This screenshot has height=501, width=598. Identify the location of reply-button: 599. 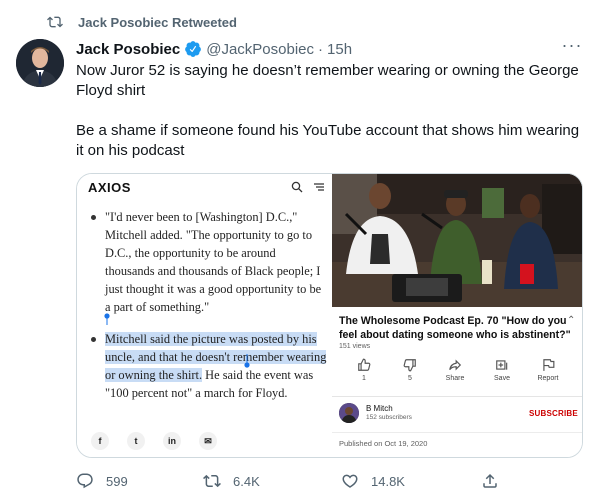
(102, 481).